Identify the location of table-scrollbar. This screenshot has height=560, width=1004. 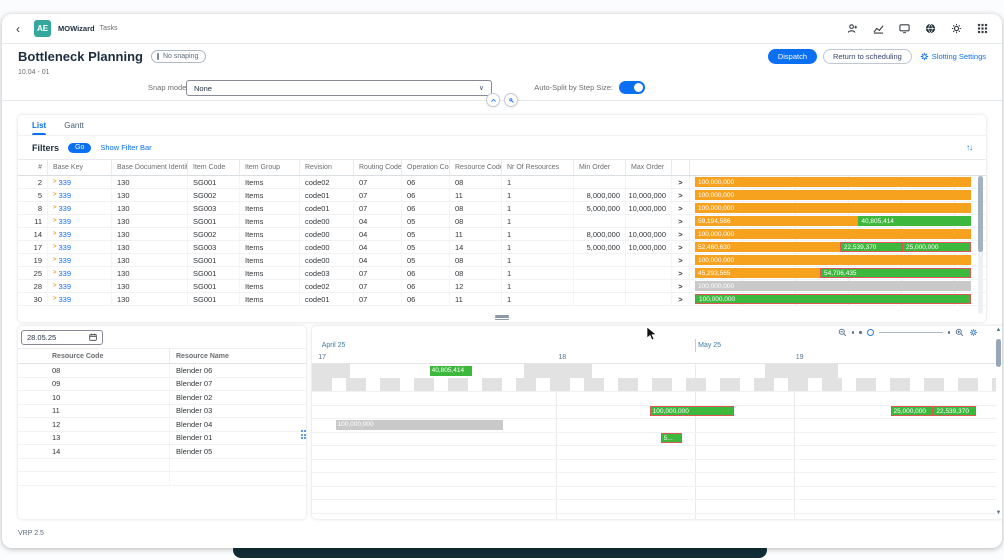
(980, 245).